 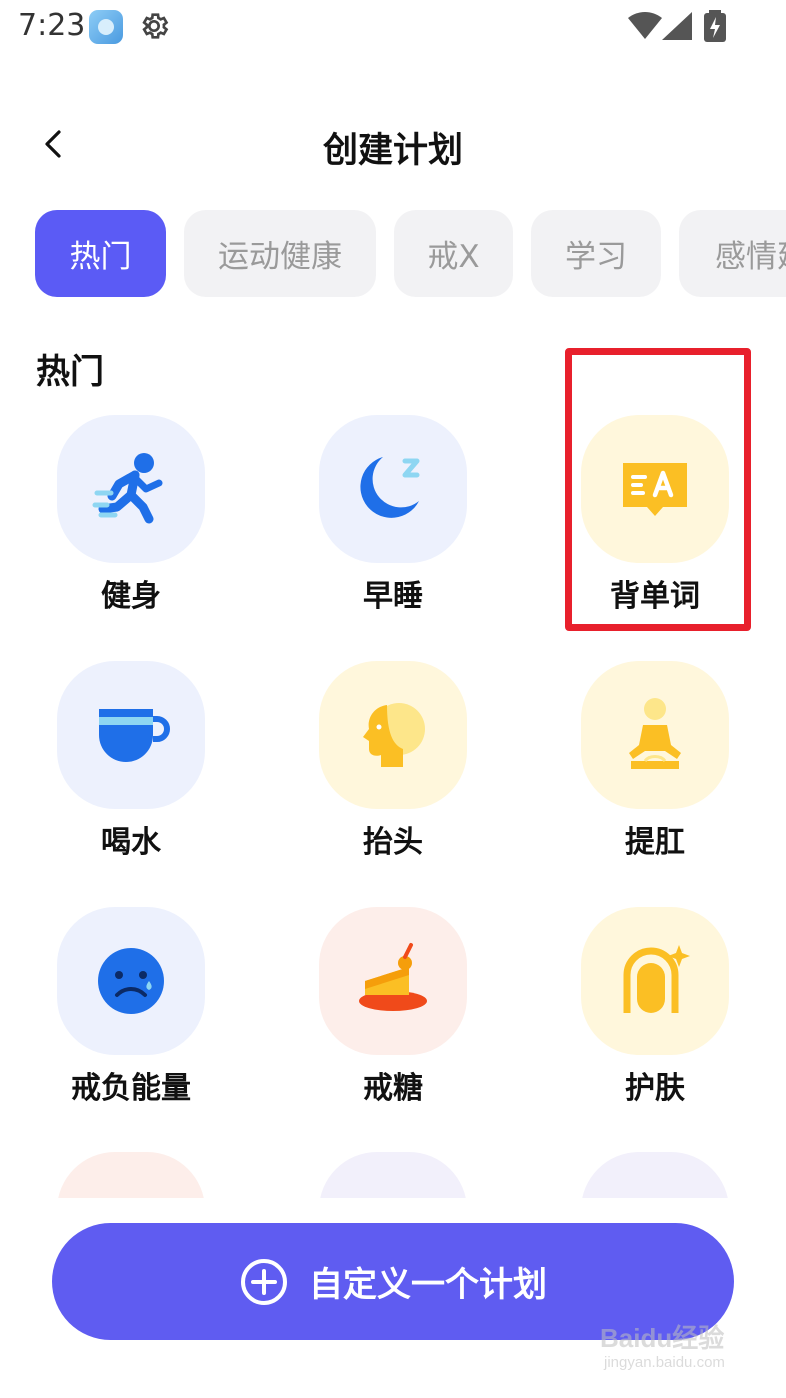 I want to click on plan-label: 抬头, so click(x=393, y=842).